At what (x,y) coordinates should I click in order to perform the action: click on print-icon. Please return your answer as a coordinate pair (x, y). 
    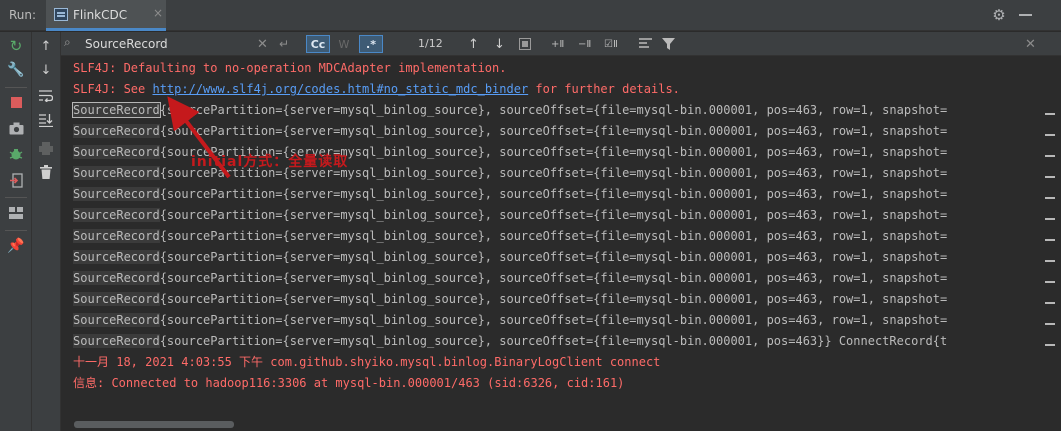
    Looking at the image, I should click on (46, 148).